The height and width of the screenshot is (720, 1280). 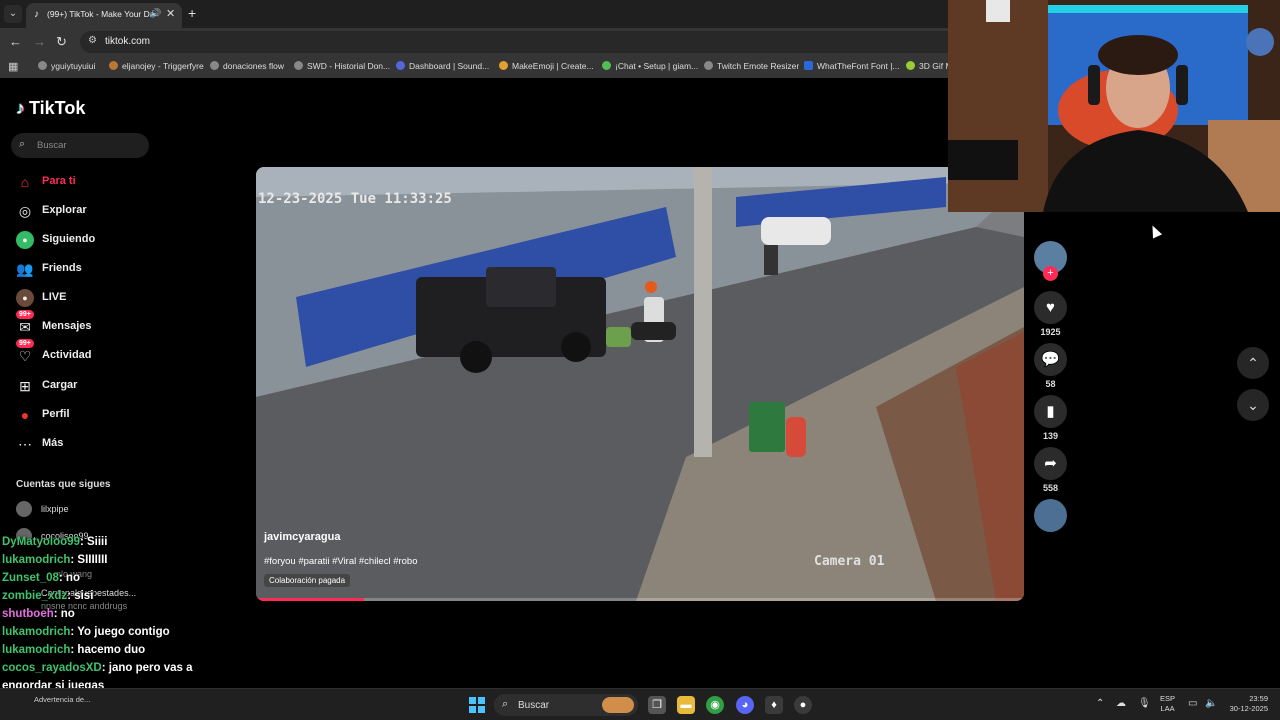 I want to click on sidebar-item-mas: ⋯ Más, so click(x=91, y=444).